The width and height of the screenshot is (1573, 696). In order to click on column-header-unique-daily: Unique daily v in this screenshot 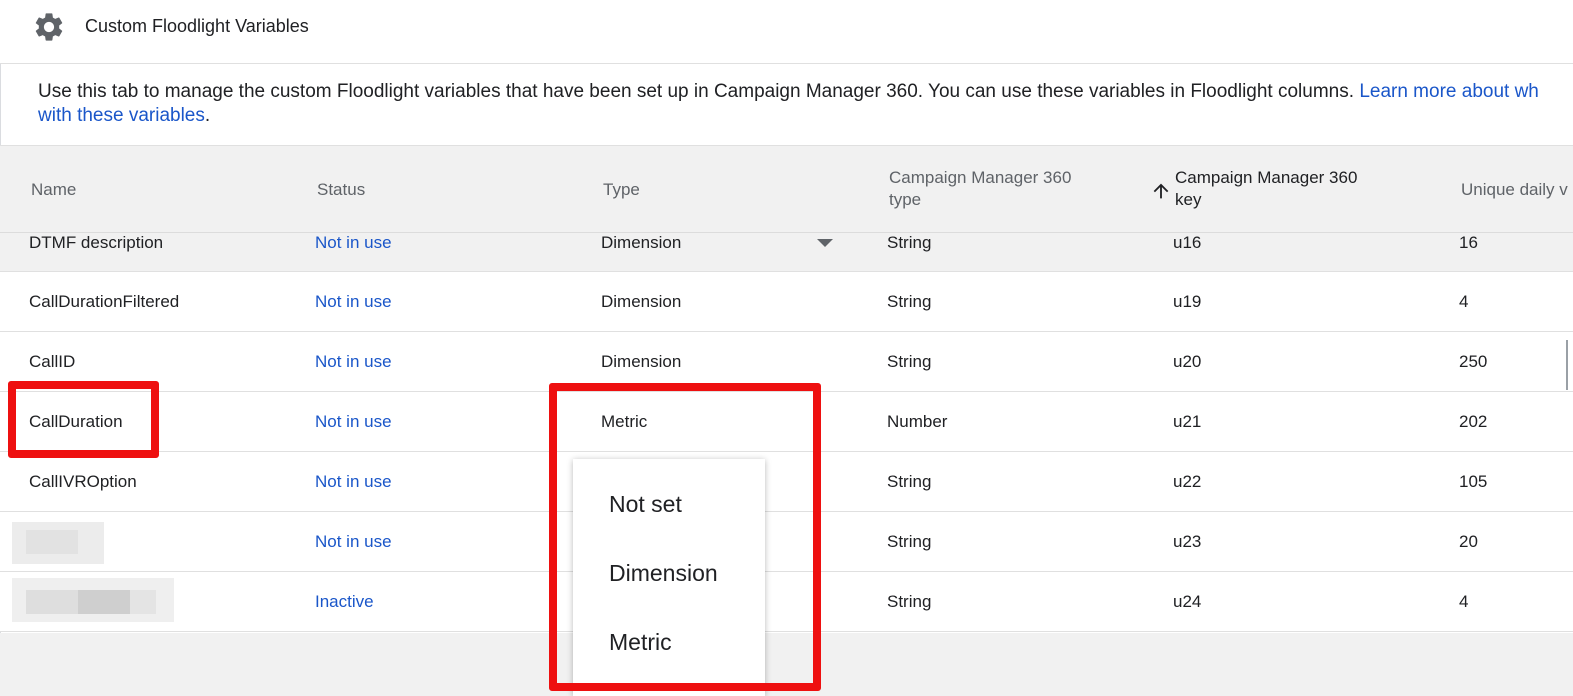, I will do `click(1514, 190)`.